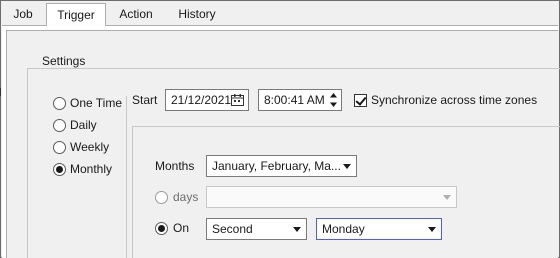 The height and width of the screenshot is (258, 560). I want to click on sync-timezones-checkbox, so click(360, 100).